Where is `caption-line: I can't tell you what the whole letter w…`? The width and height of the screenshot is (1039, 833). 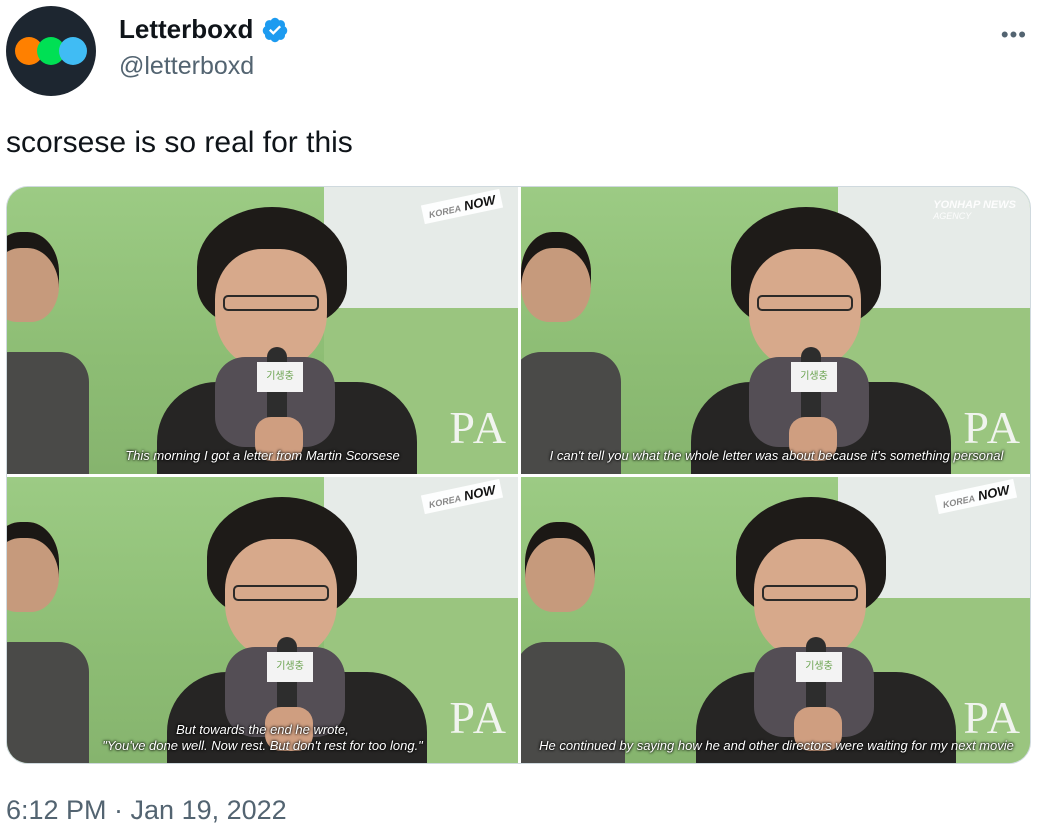
caption-line: I can't tell you what the whole letter w… is located at coordinates (776, 455).